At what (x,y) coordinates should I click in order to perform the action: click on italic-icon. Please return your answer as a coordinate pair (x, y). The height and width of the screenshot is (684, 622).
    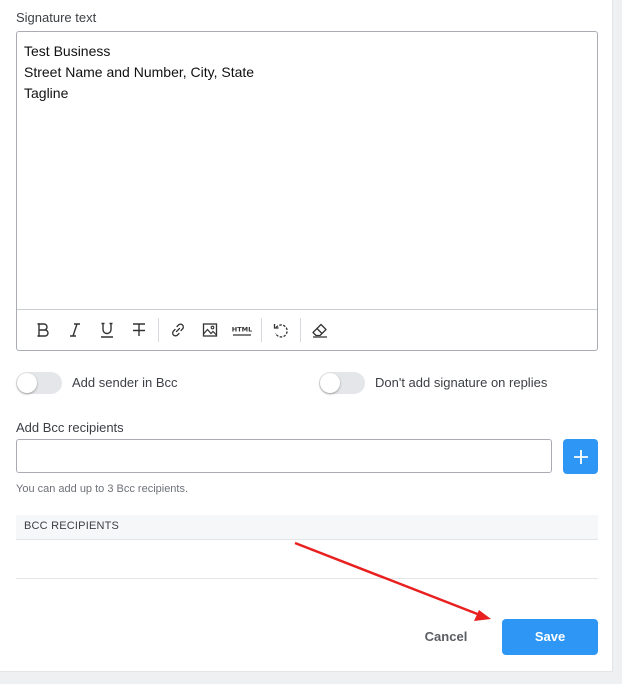
    Looking at the image, I should click on (75, 330).